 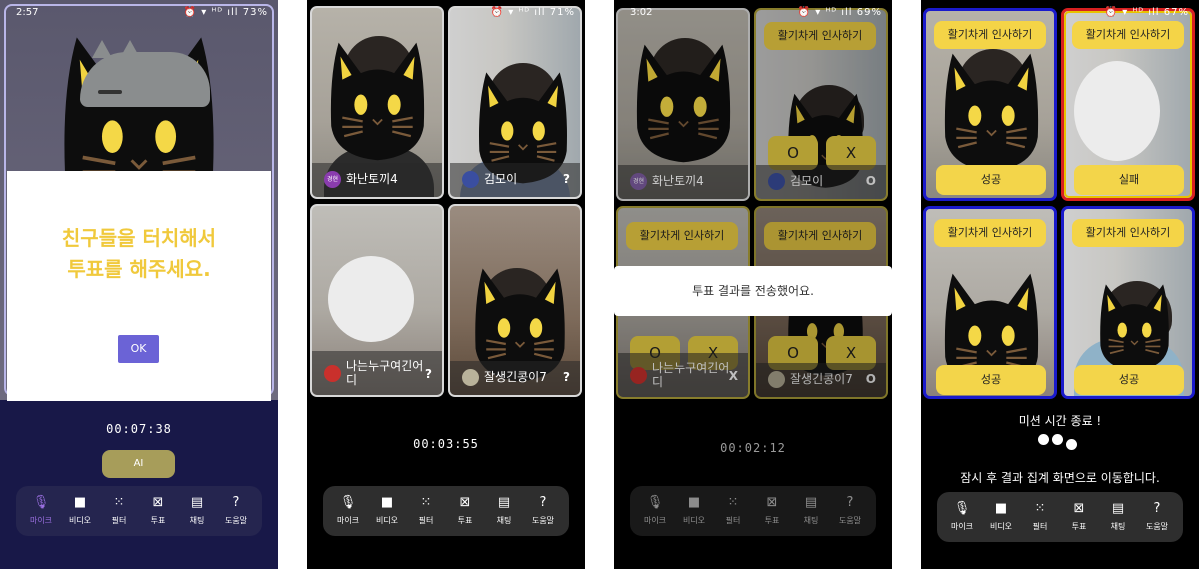 What do you see at coordinates (446, 12) in the screenshot?
I see `status-bar: ⏰ ▾ ᴴᴰ ıll 71%` at bounding box center [446, 12].